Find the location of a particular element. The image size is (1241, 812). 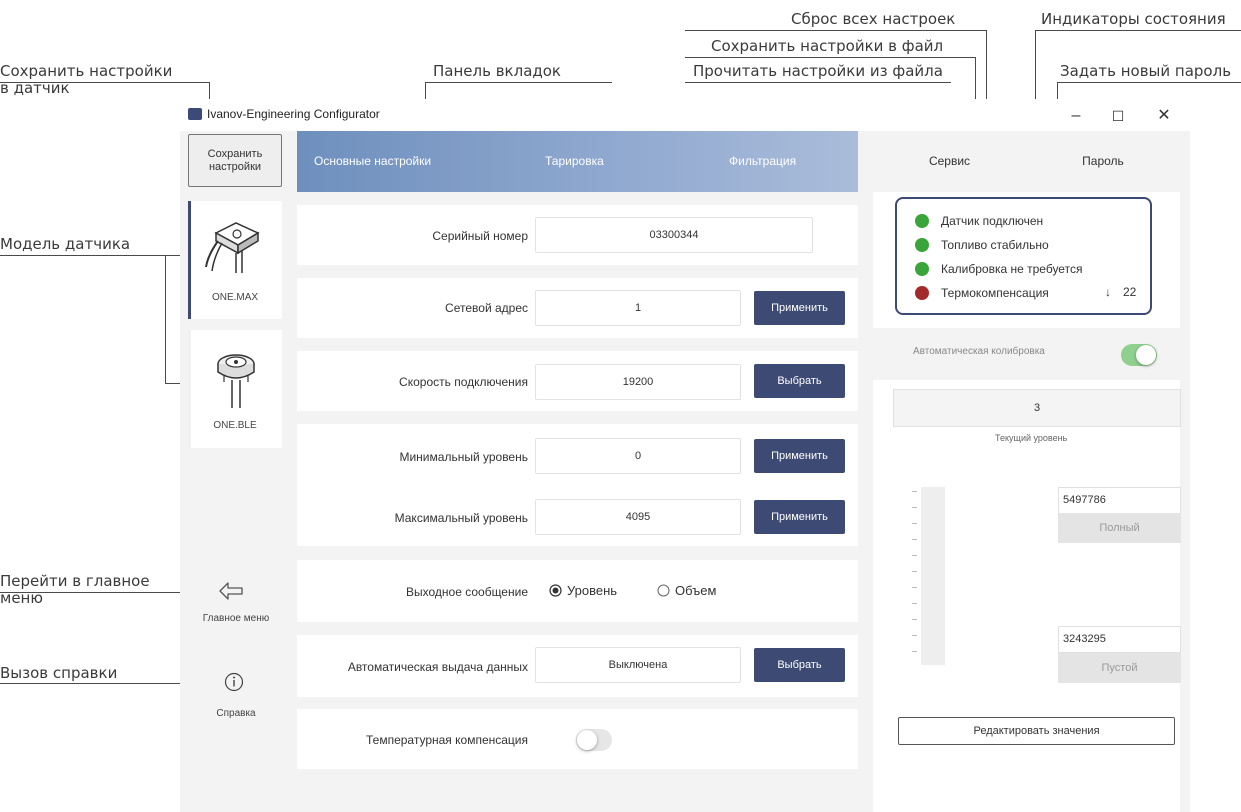

annotation-reset-all: Сброс всех настроек is located at coordinates (873, 19).